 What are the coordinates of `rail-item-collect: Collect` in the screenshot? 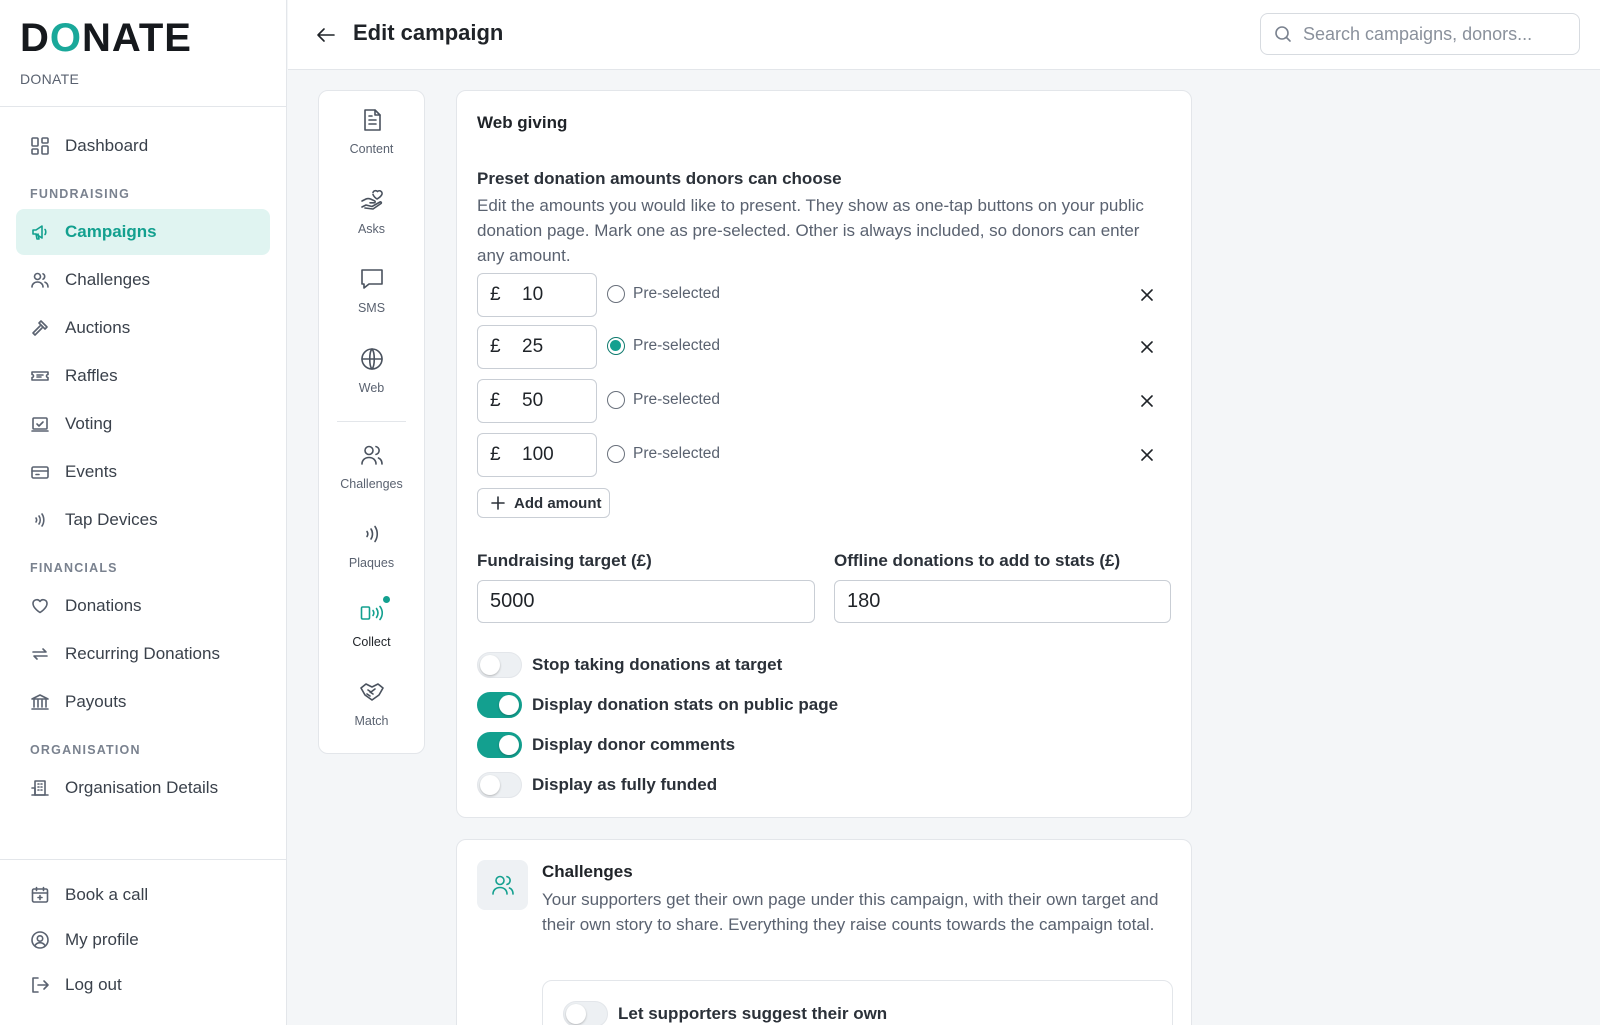 It's located at (371, 622).